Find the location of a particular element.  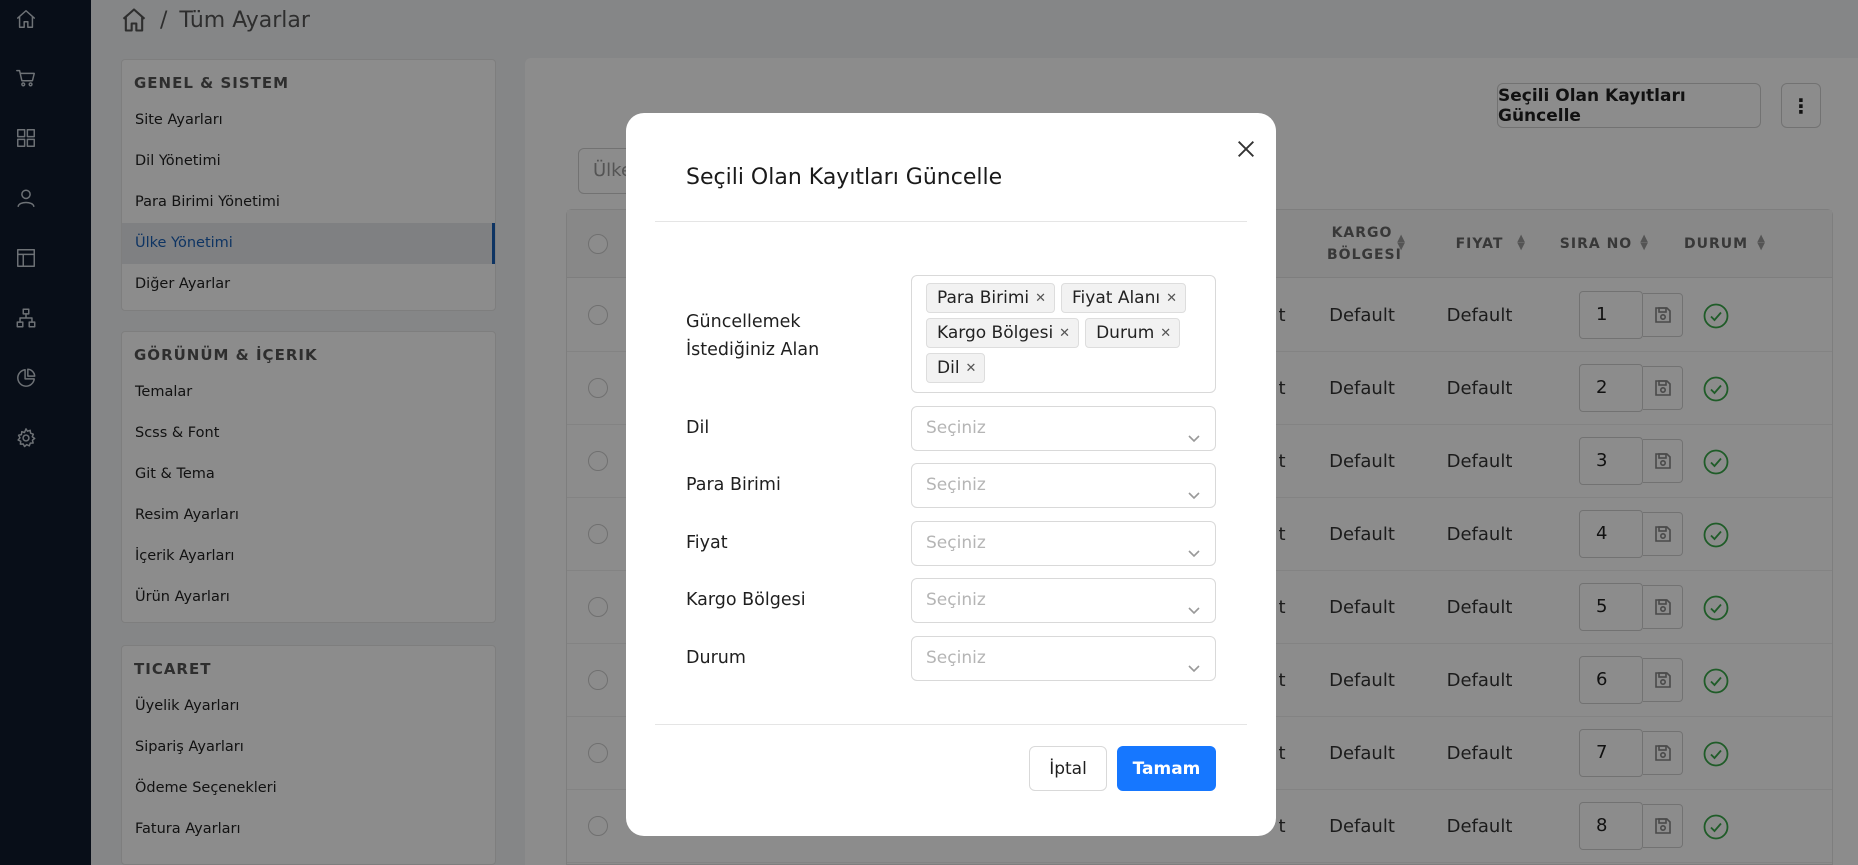

para-birimi-select: Seçiniz is located at coordinates (1063, 485).